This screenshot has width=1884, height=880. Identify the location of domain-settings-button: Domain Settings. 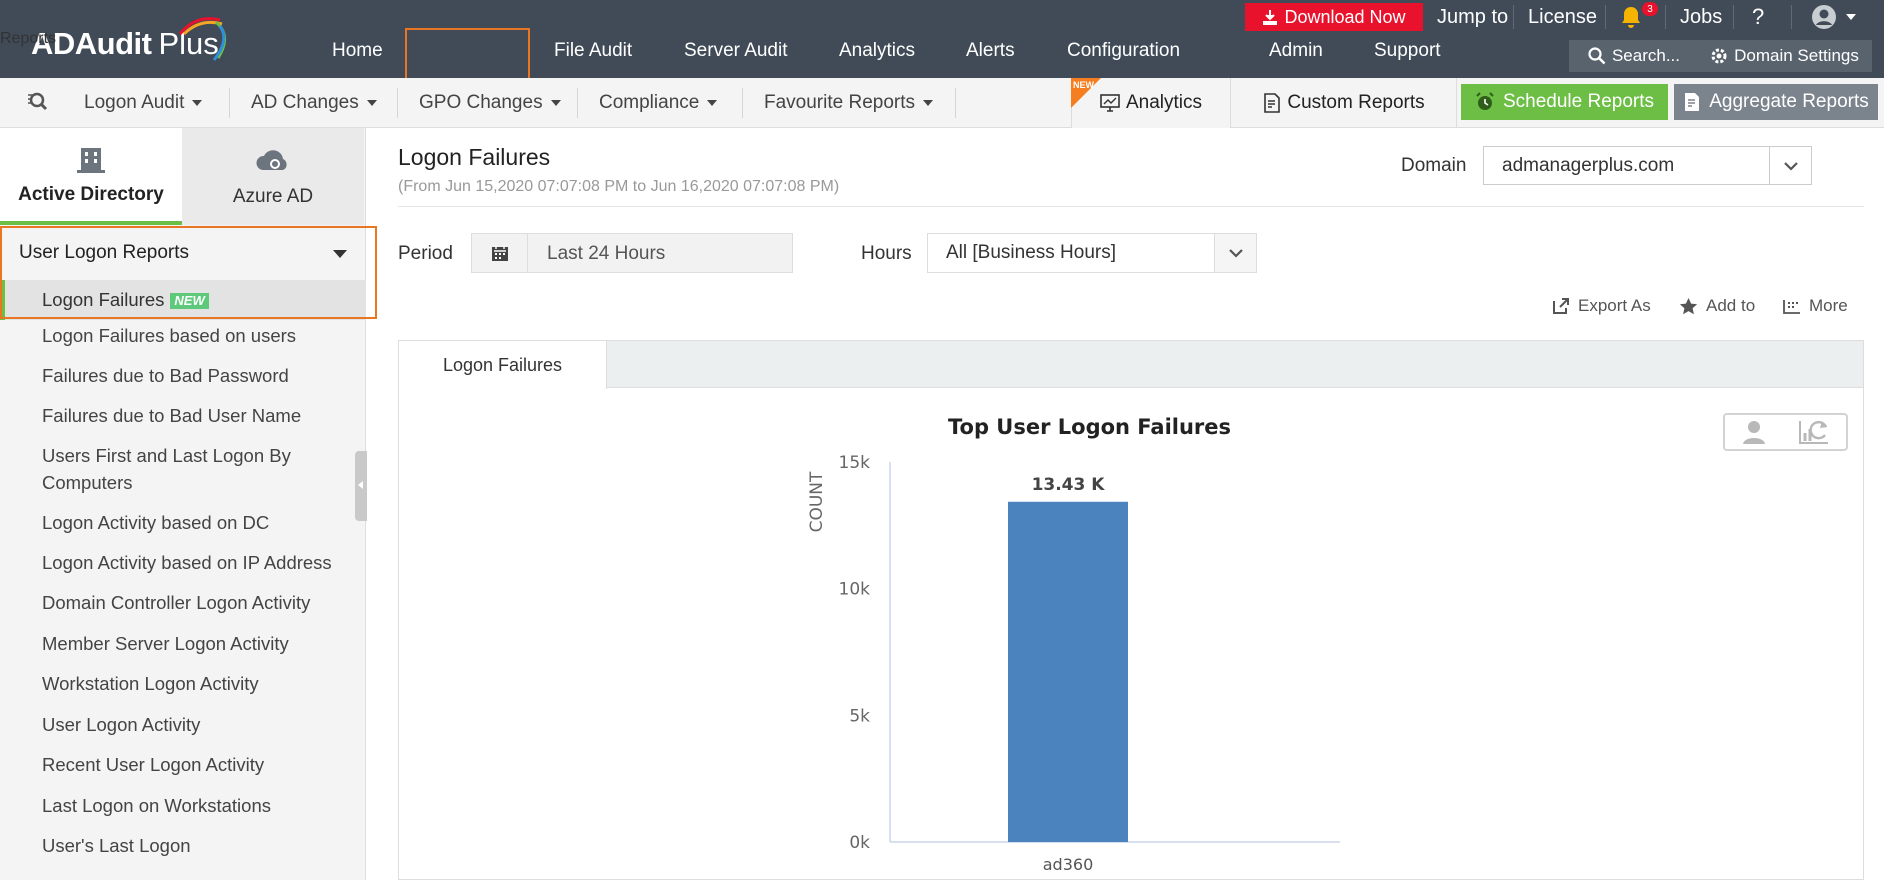
(1784, 56).